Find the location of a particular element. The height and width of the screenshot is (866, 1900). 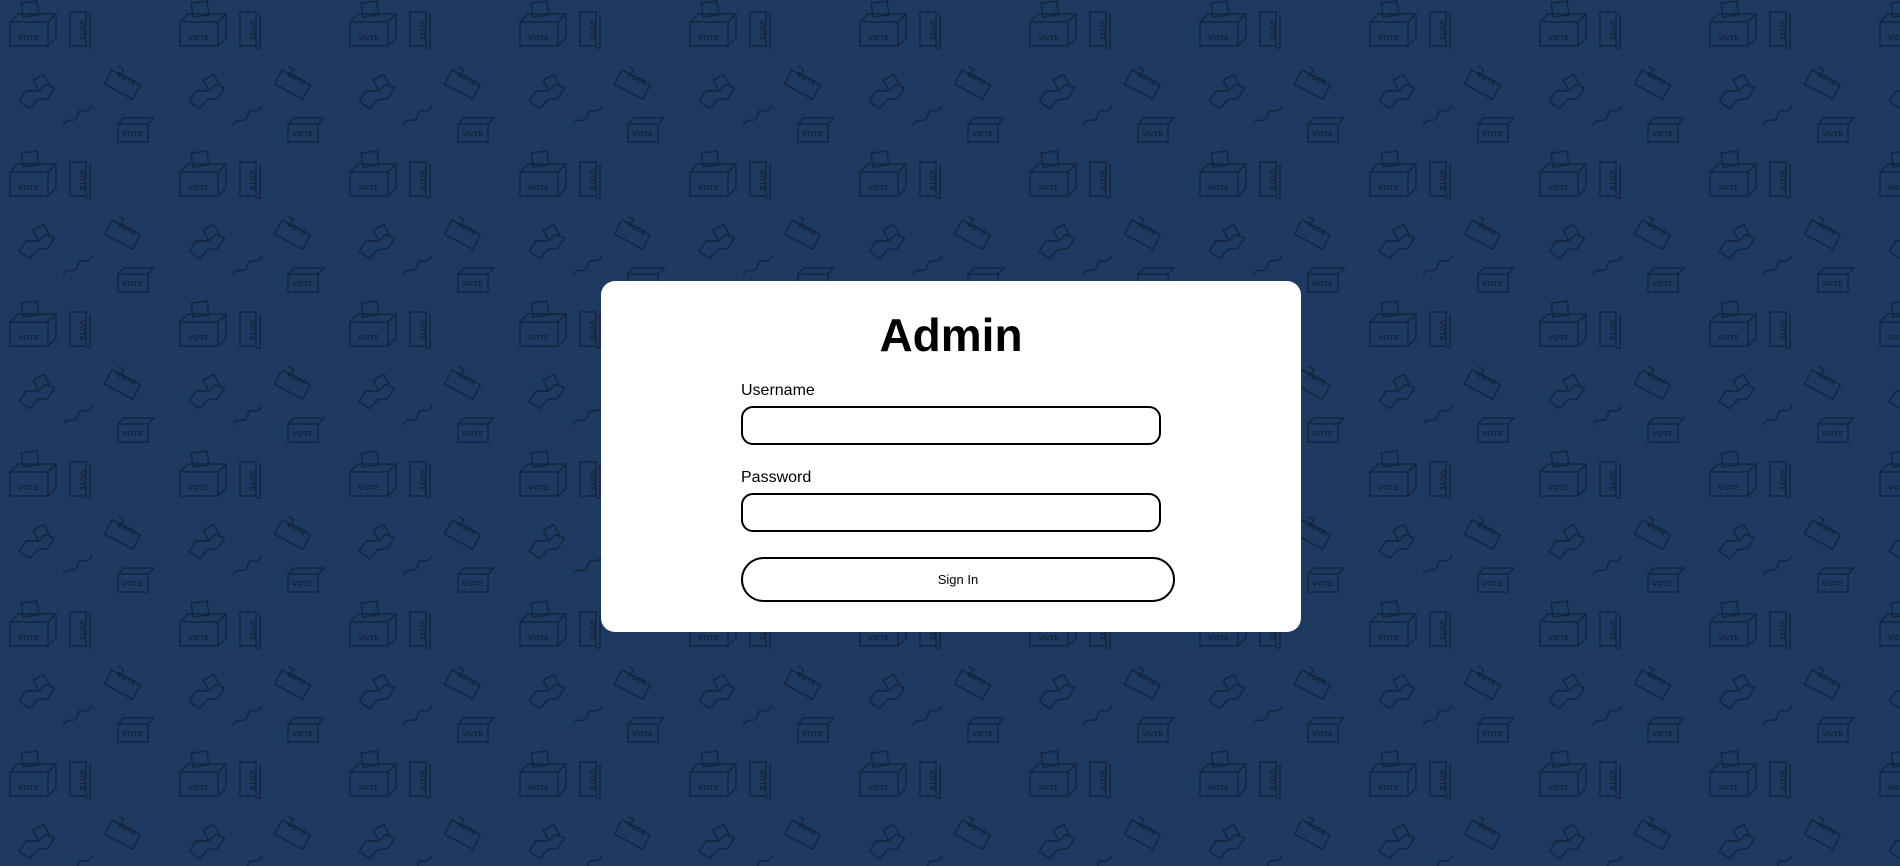

password-input is located at coordinates (951, 512).